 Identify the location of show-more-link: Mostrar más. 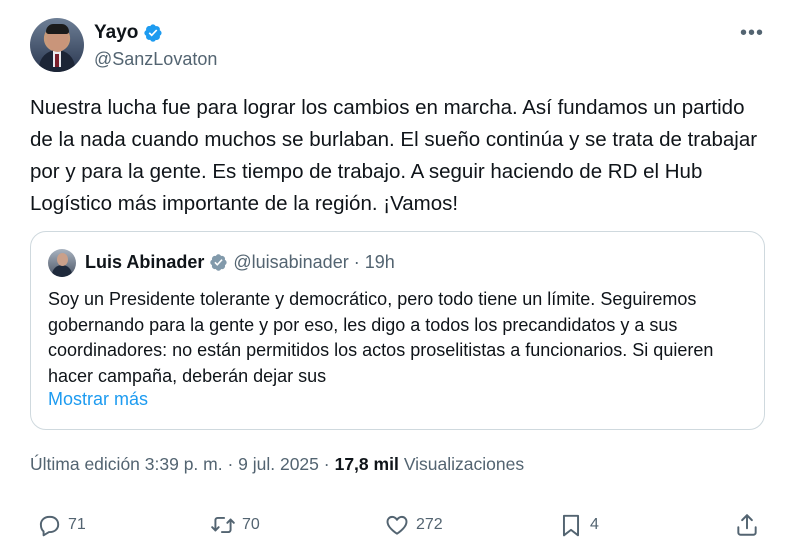
(98, 399).